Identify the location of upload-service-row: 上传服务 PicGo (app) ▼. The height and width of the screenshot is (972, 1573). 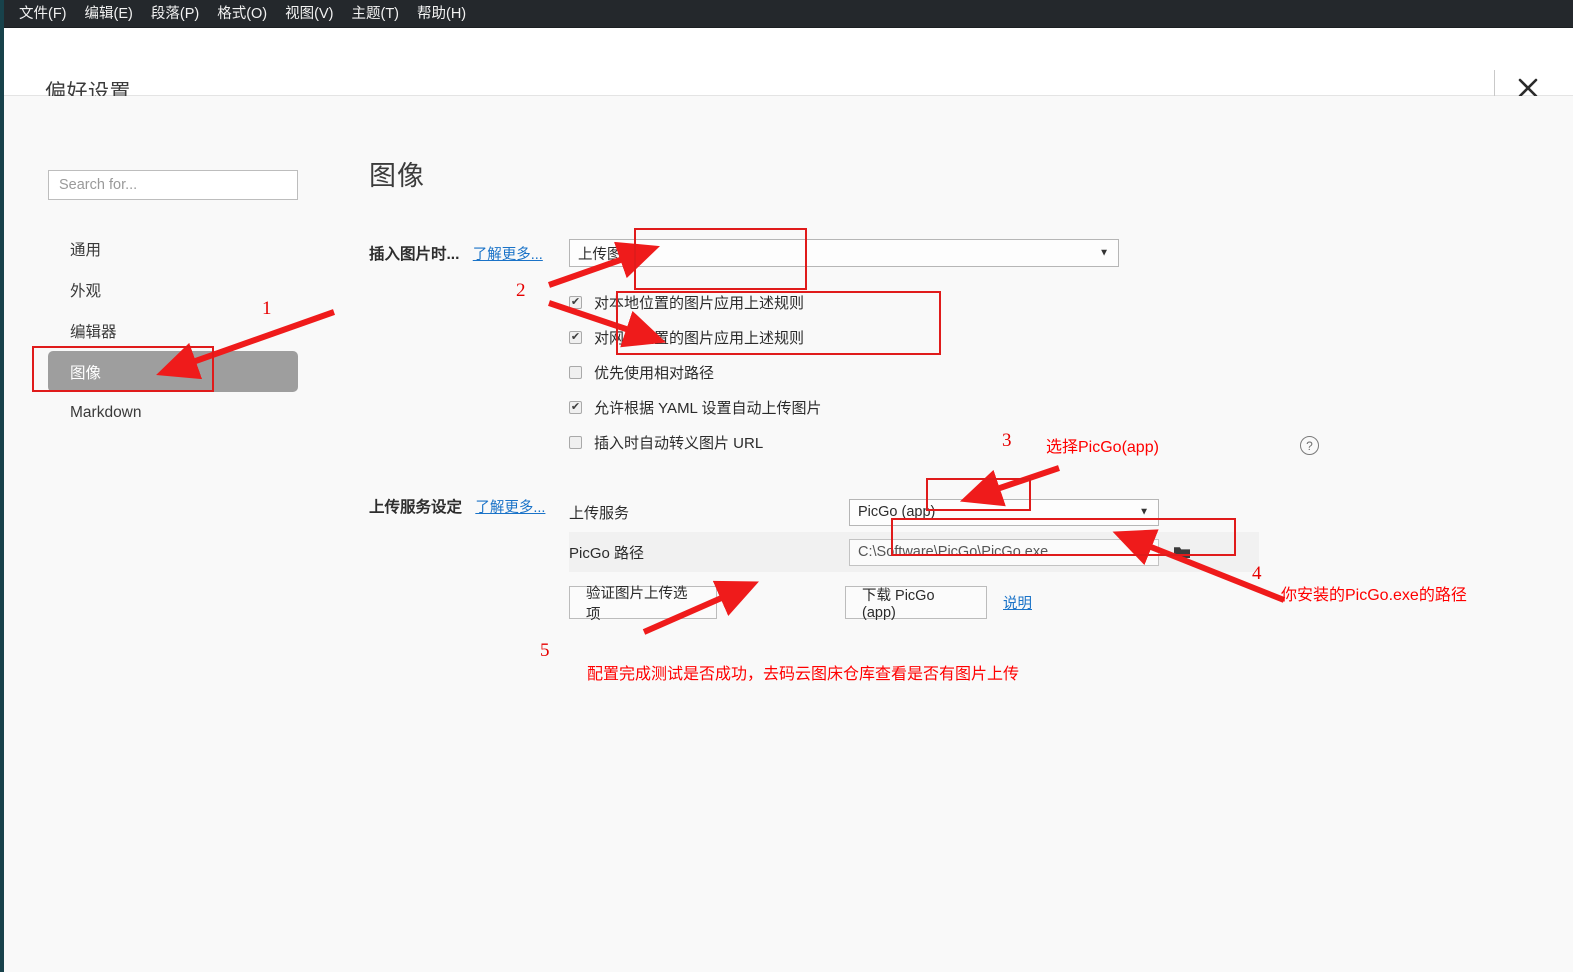
(914, 512).